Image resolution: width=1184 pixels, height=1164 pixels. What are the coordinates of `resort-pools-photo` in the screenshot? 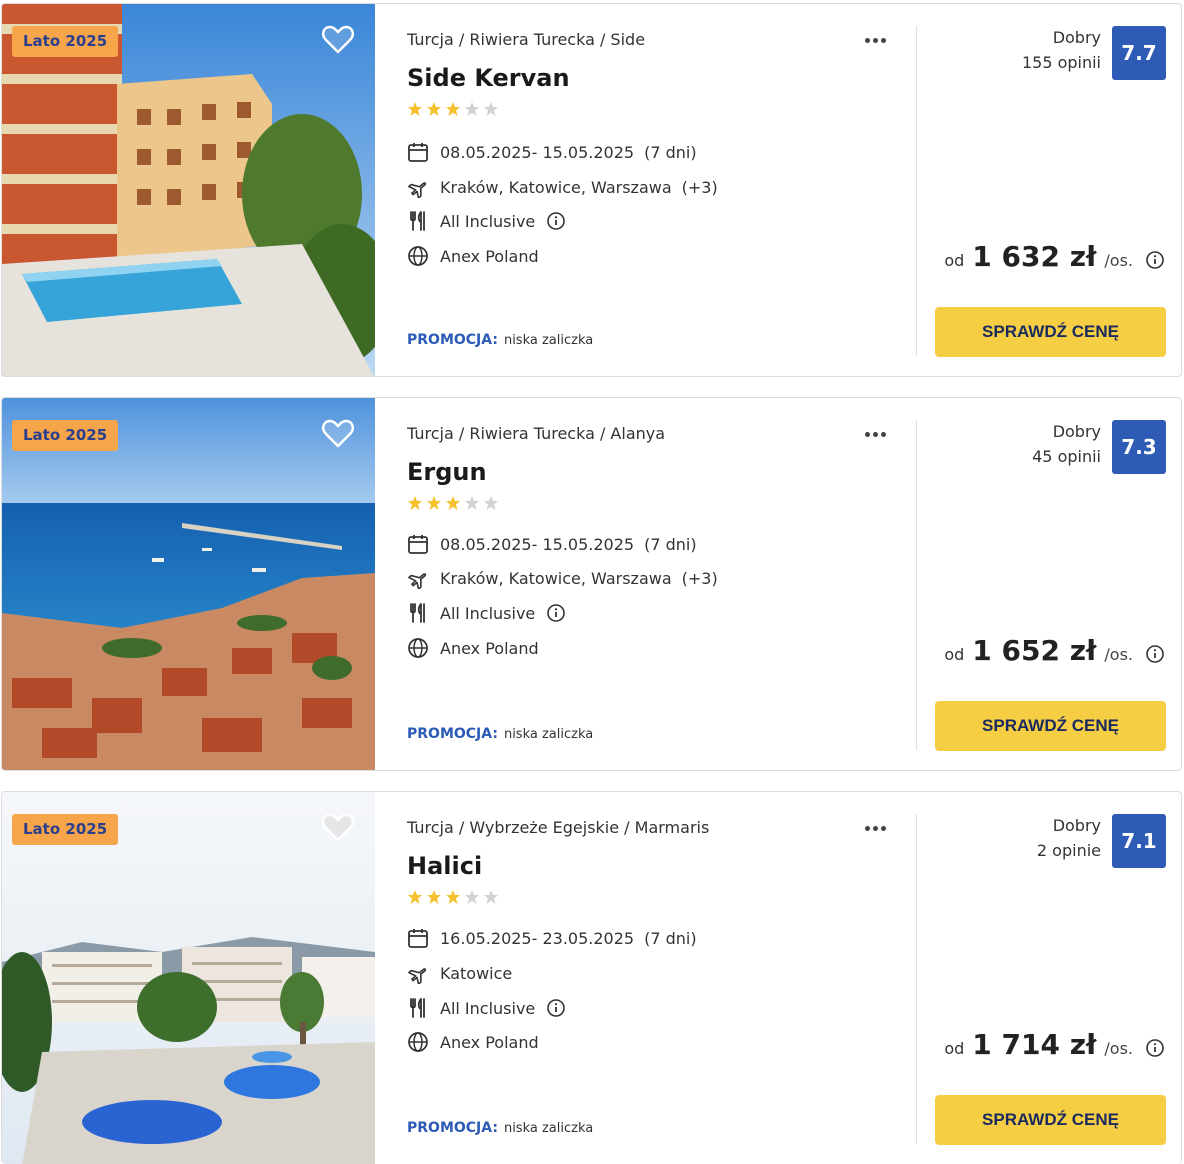 It's located at (188, 978).